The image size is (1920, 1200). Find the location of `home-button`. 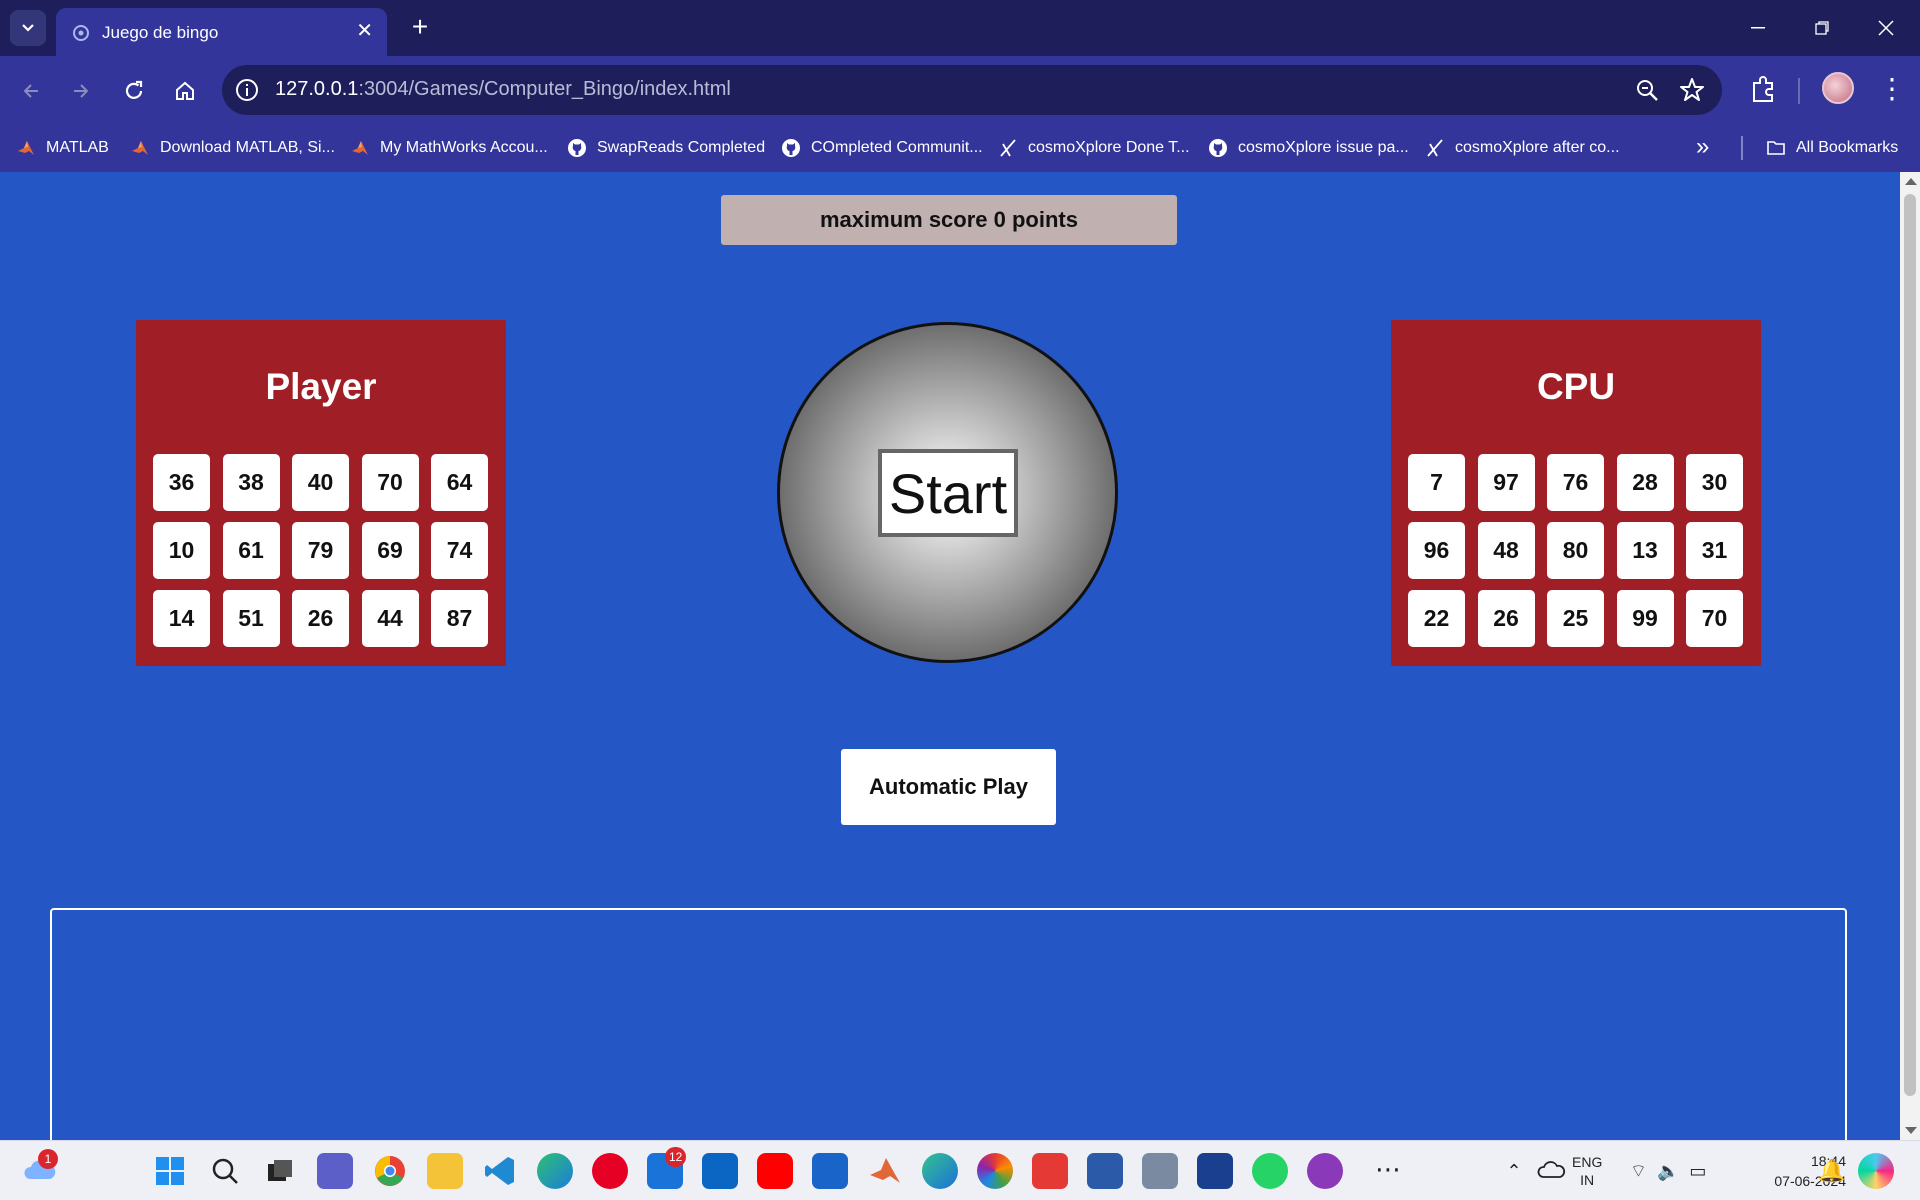

home-button is located at coordinates (185, 91).